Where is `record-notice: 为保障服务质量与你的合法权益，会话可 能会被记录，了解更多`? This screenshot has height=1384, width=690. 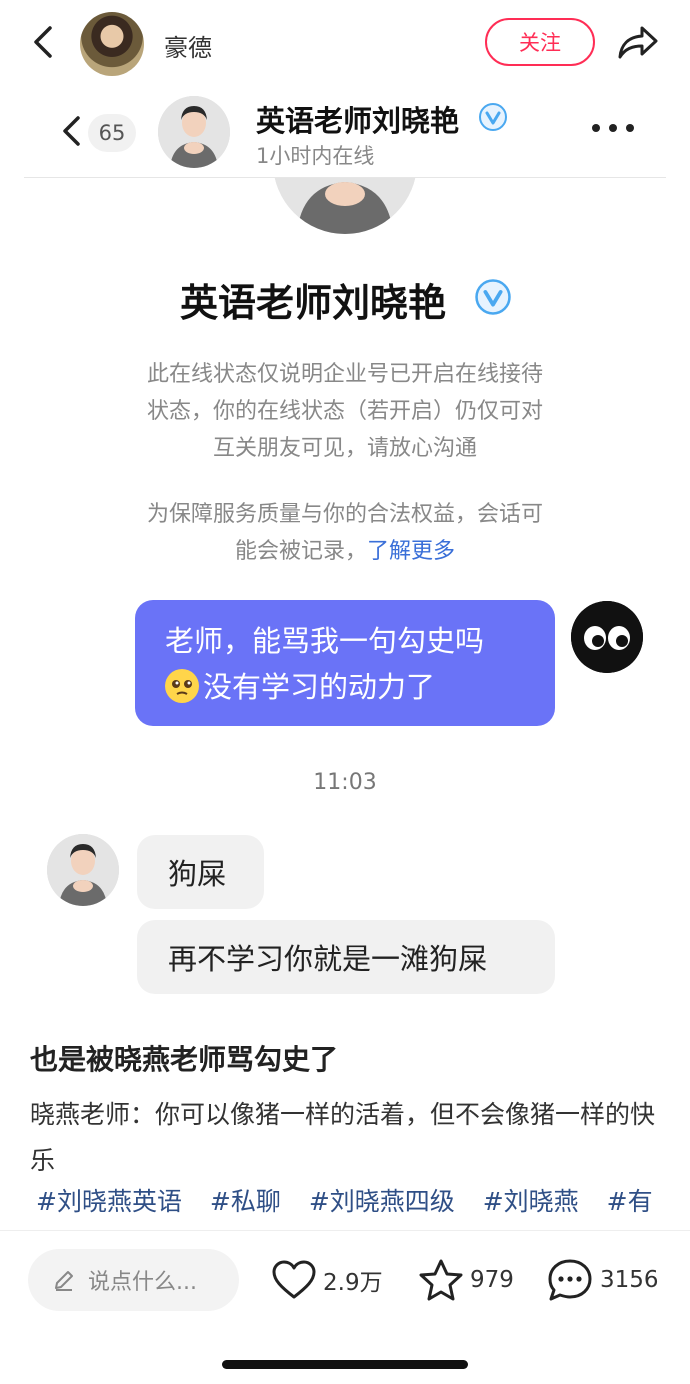 record-notice: 为保障服务质量与你的合法权益，会话可 能会被记录，了解更多 is located at coordinates (345, 533).